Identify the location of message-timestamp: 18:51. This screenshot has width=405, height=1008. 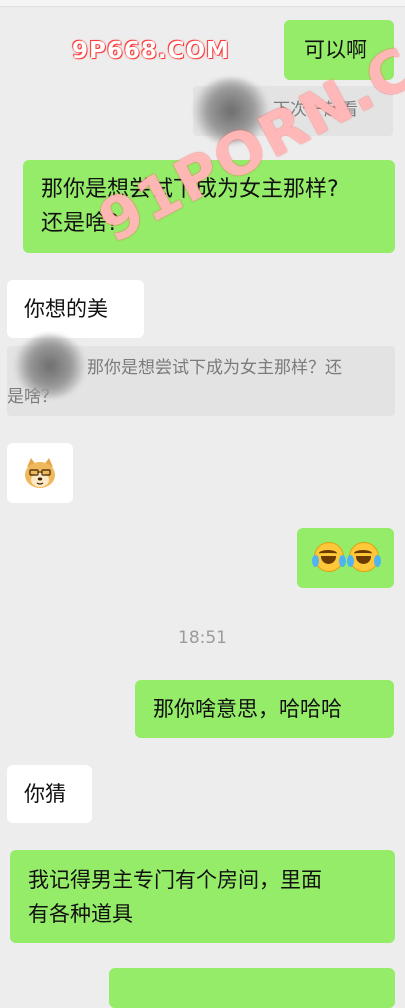
(202, 638).